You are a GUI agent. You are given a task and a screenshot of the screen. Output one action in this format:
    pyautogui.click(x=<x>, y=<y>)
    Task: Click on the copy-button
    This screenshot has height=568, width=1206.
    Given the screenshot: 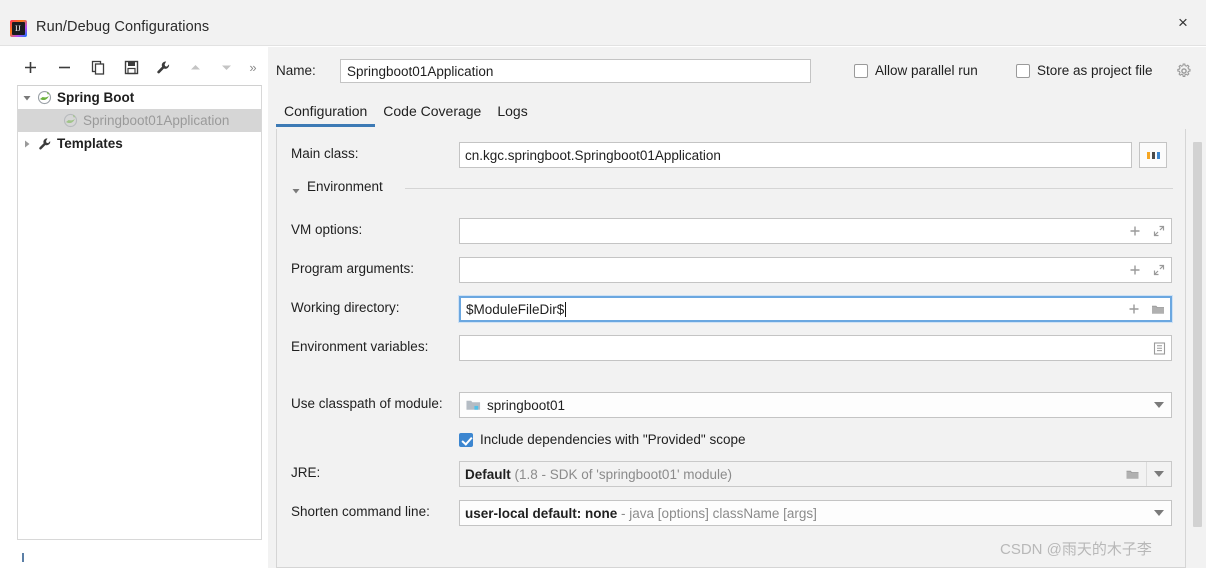 What is the action you would take?
    pyautogui.click(x=98, y=67)
    